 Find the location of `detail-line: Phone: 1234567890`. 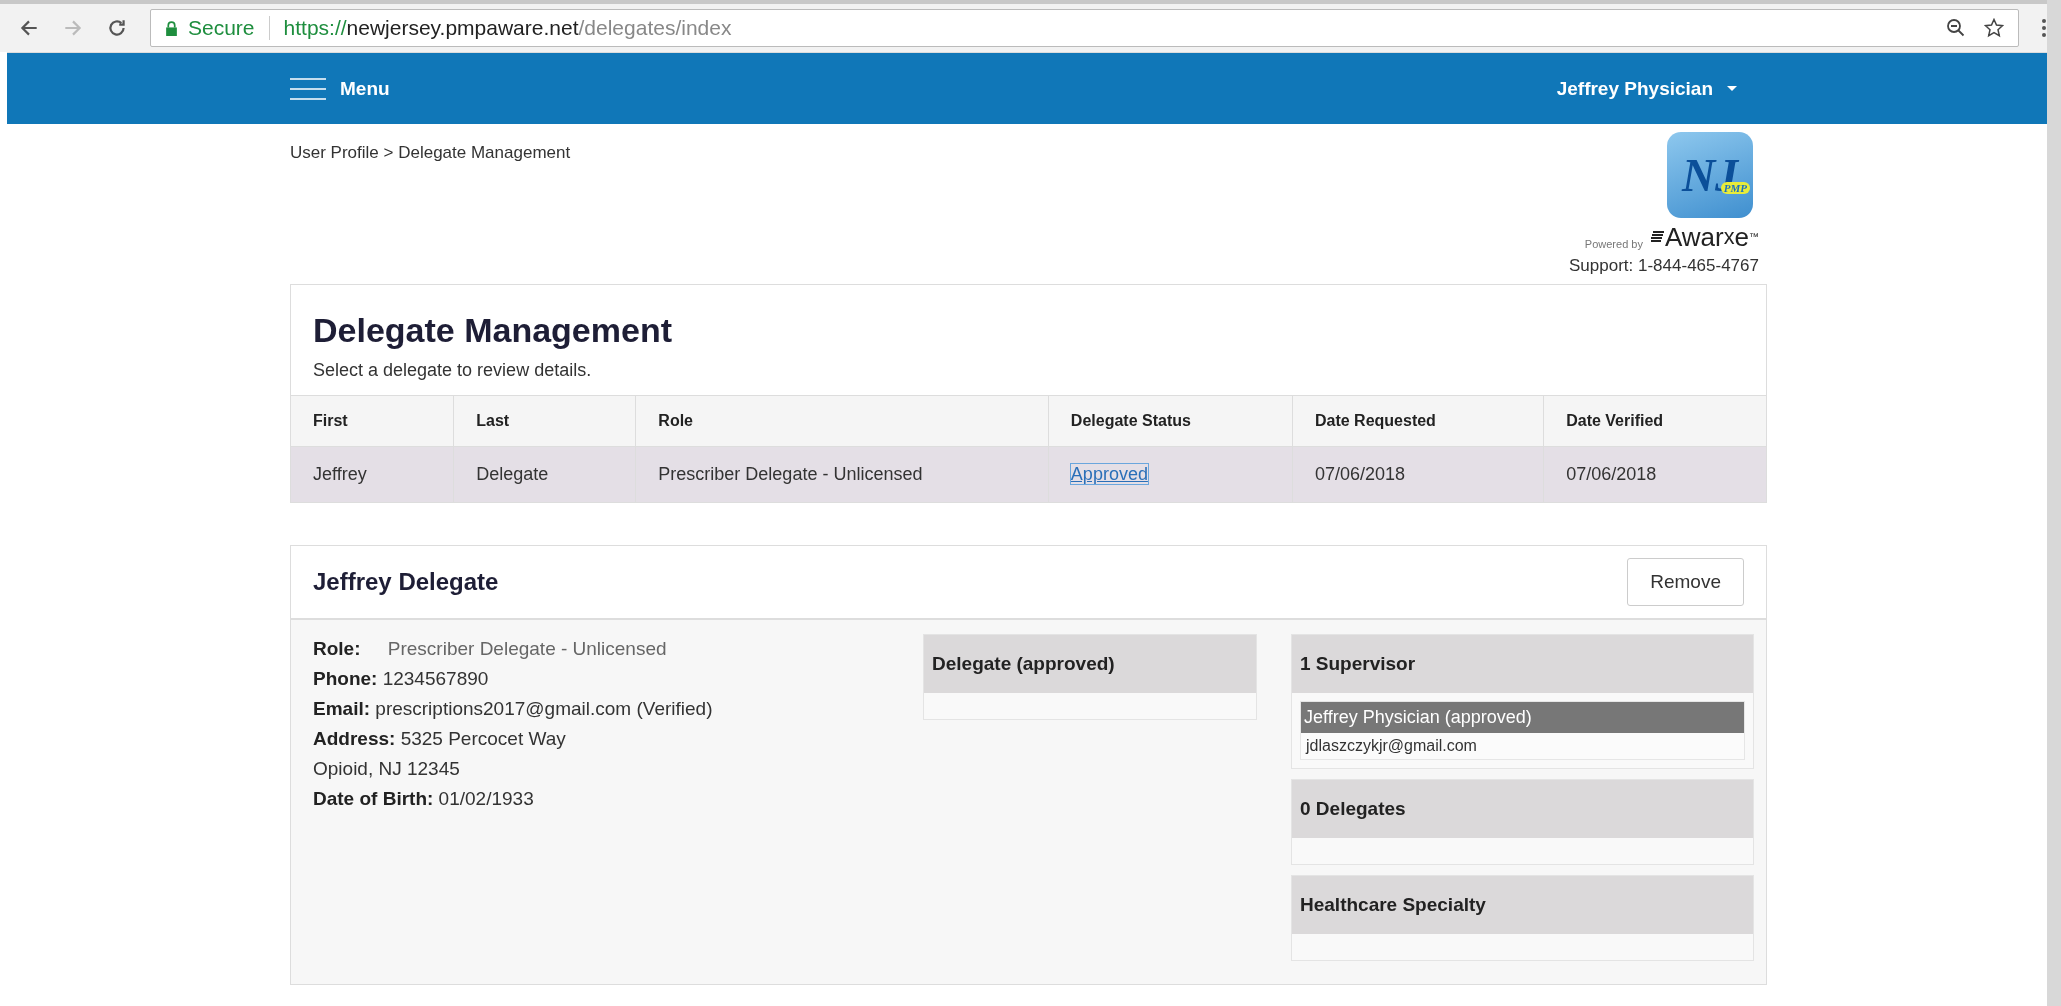

detail-line: Phone: 1234567890 is located at coordinates (401, 679).